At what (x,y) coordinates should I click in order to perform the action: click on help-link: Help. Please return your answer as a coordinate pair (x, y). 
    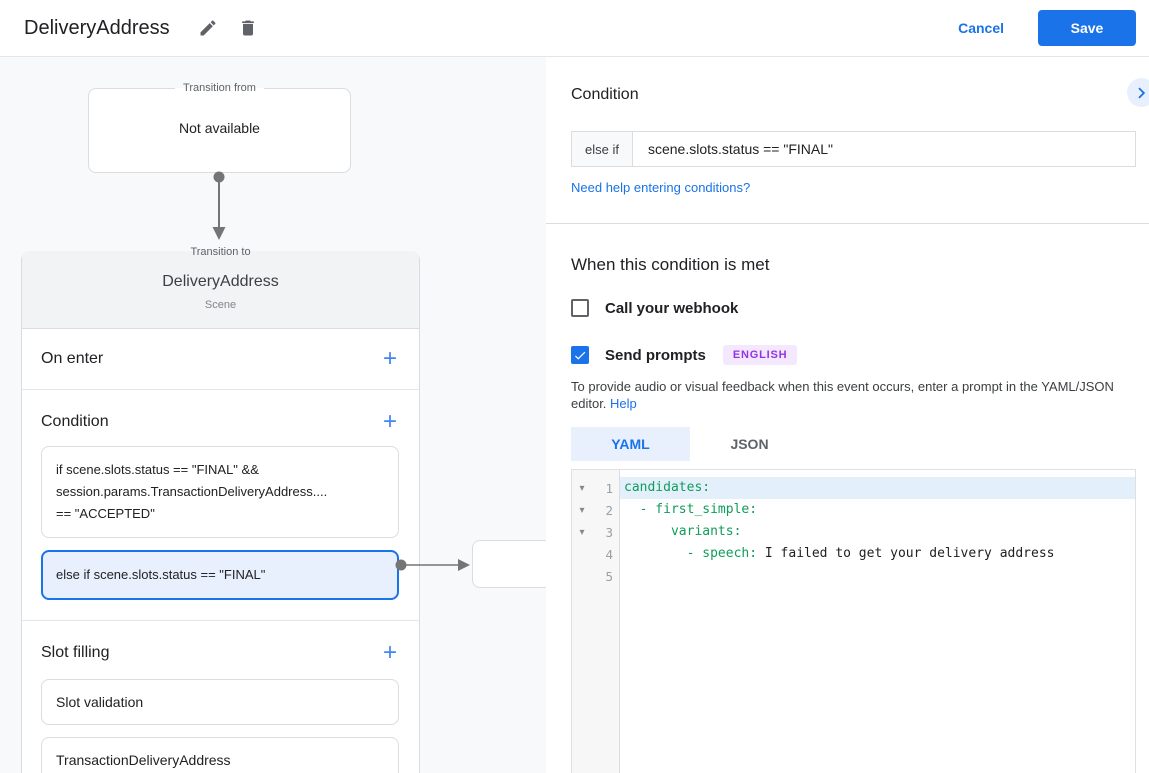
    Looking at the image, I should click on (623, 403).